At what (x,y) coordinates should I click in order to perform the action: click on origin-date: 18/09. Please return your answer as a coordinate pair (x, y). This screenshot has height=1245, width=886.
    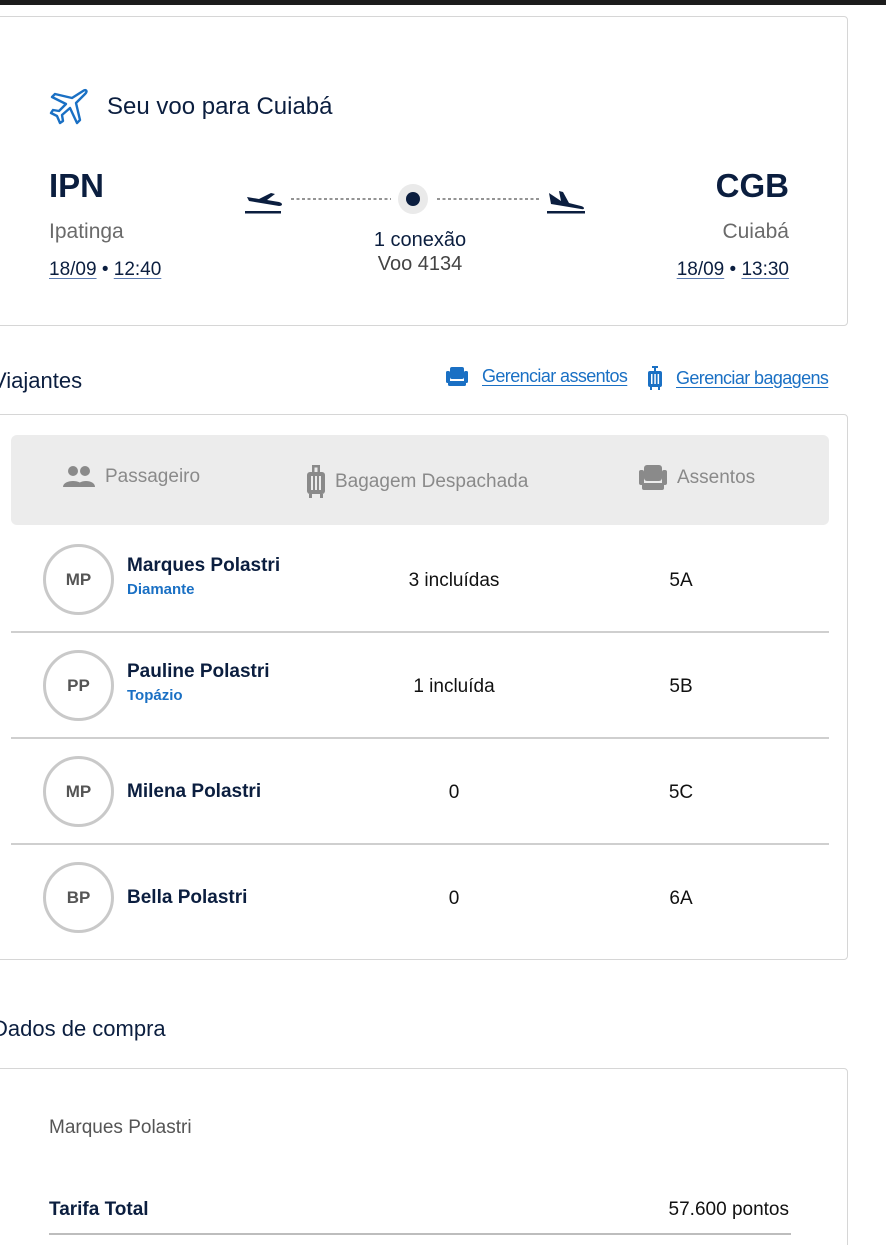
    Looking at the image, I should click on (73, 269).